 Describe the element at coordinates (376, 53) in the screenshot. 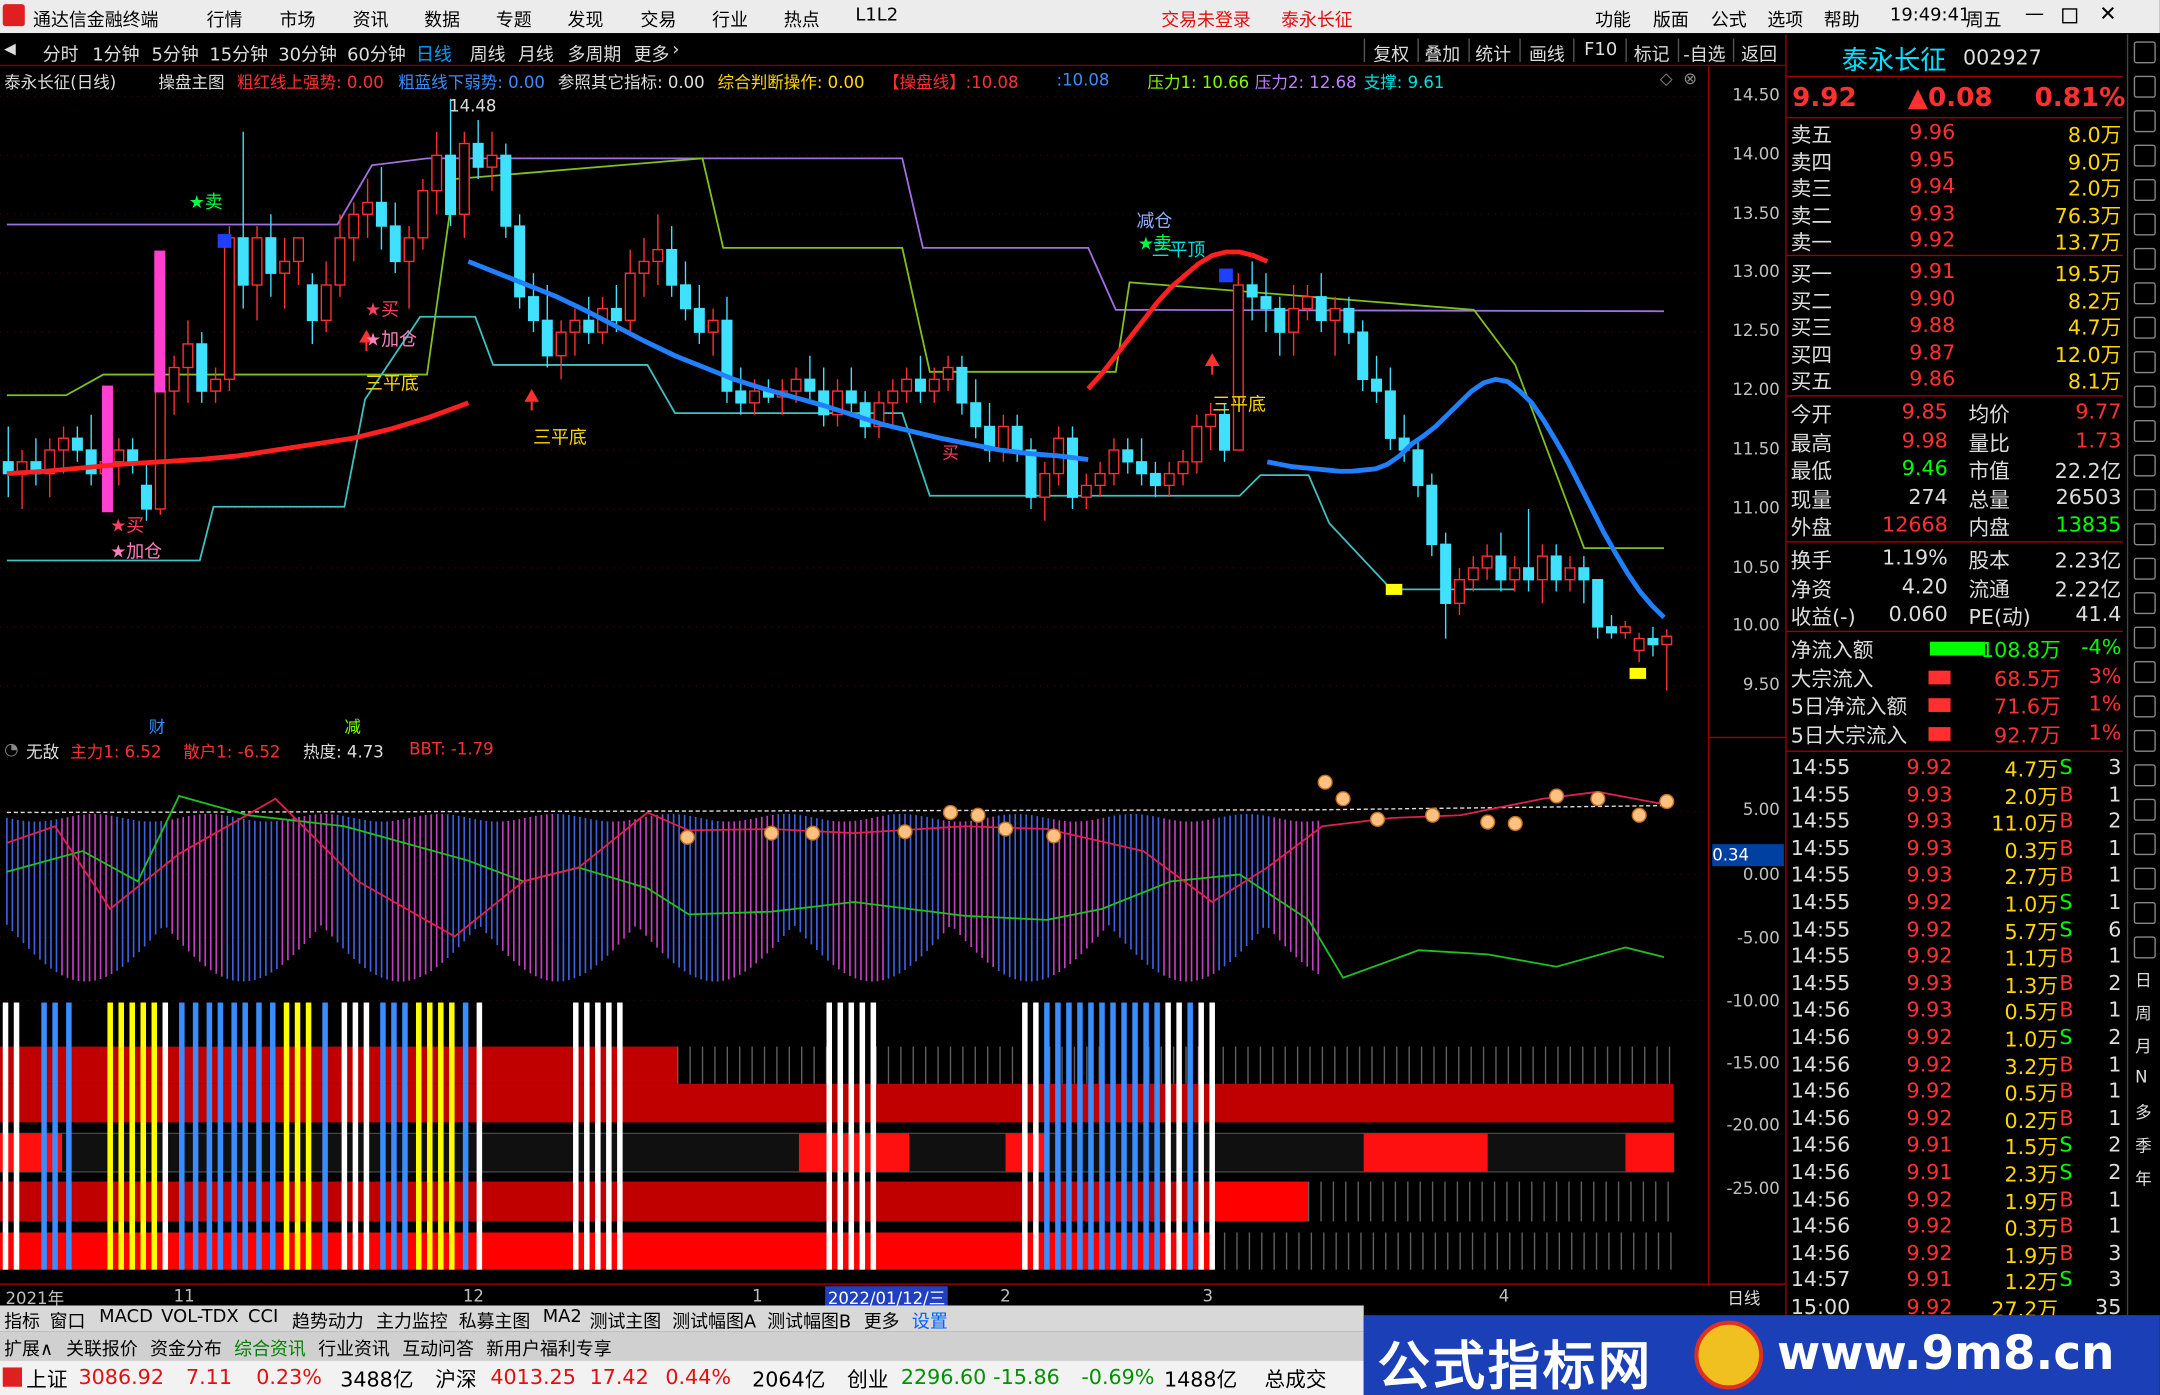

I see `tab-60min: 60分钟` at that location.